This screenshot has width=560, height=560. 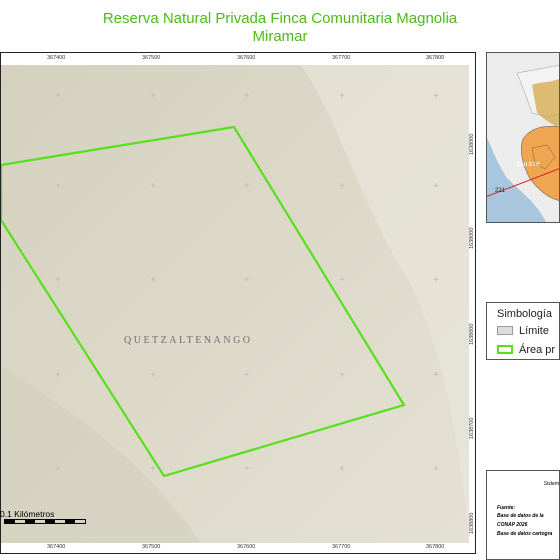 I want to click on scale-bar, so click(x=45, y=521).